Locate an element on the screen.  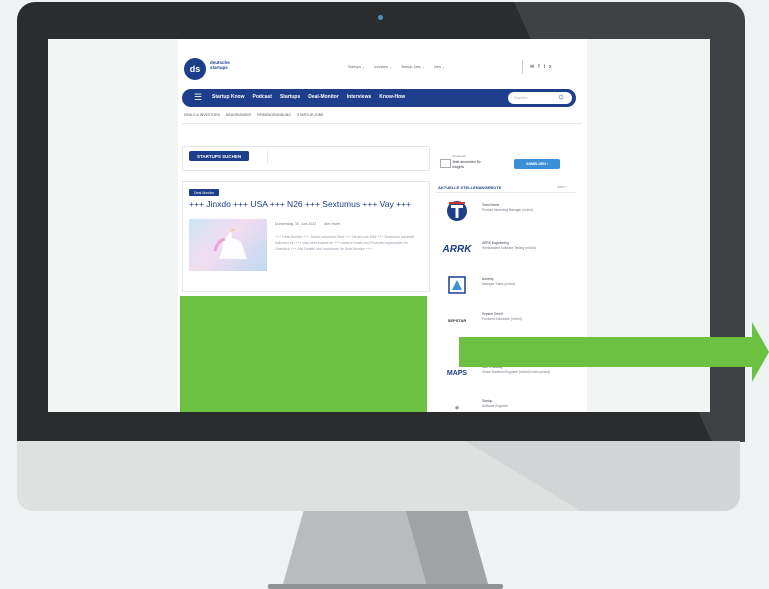
hamburger-menu-icon: ☰ is located at coordinates (198, 97).